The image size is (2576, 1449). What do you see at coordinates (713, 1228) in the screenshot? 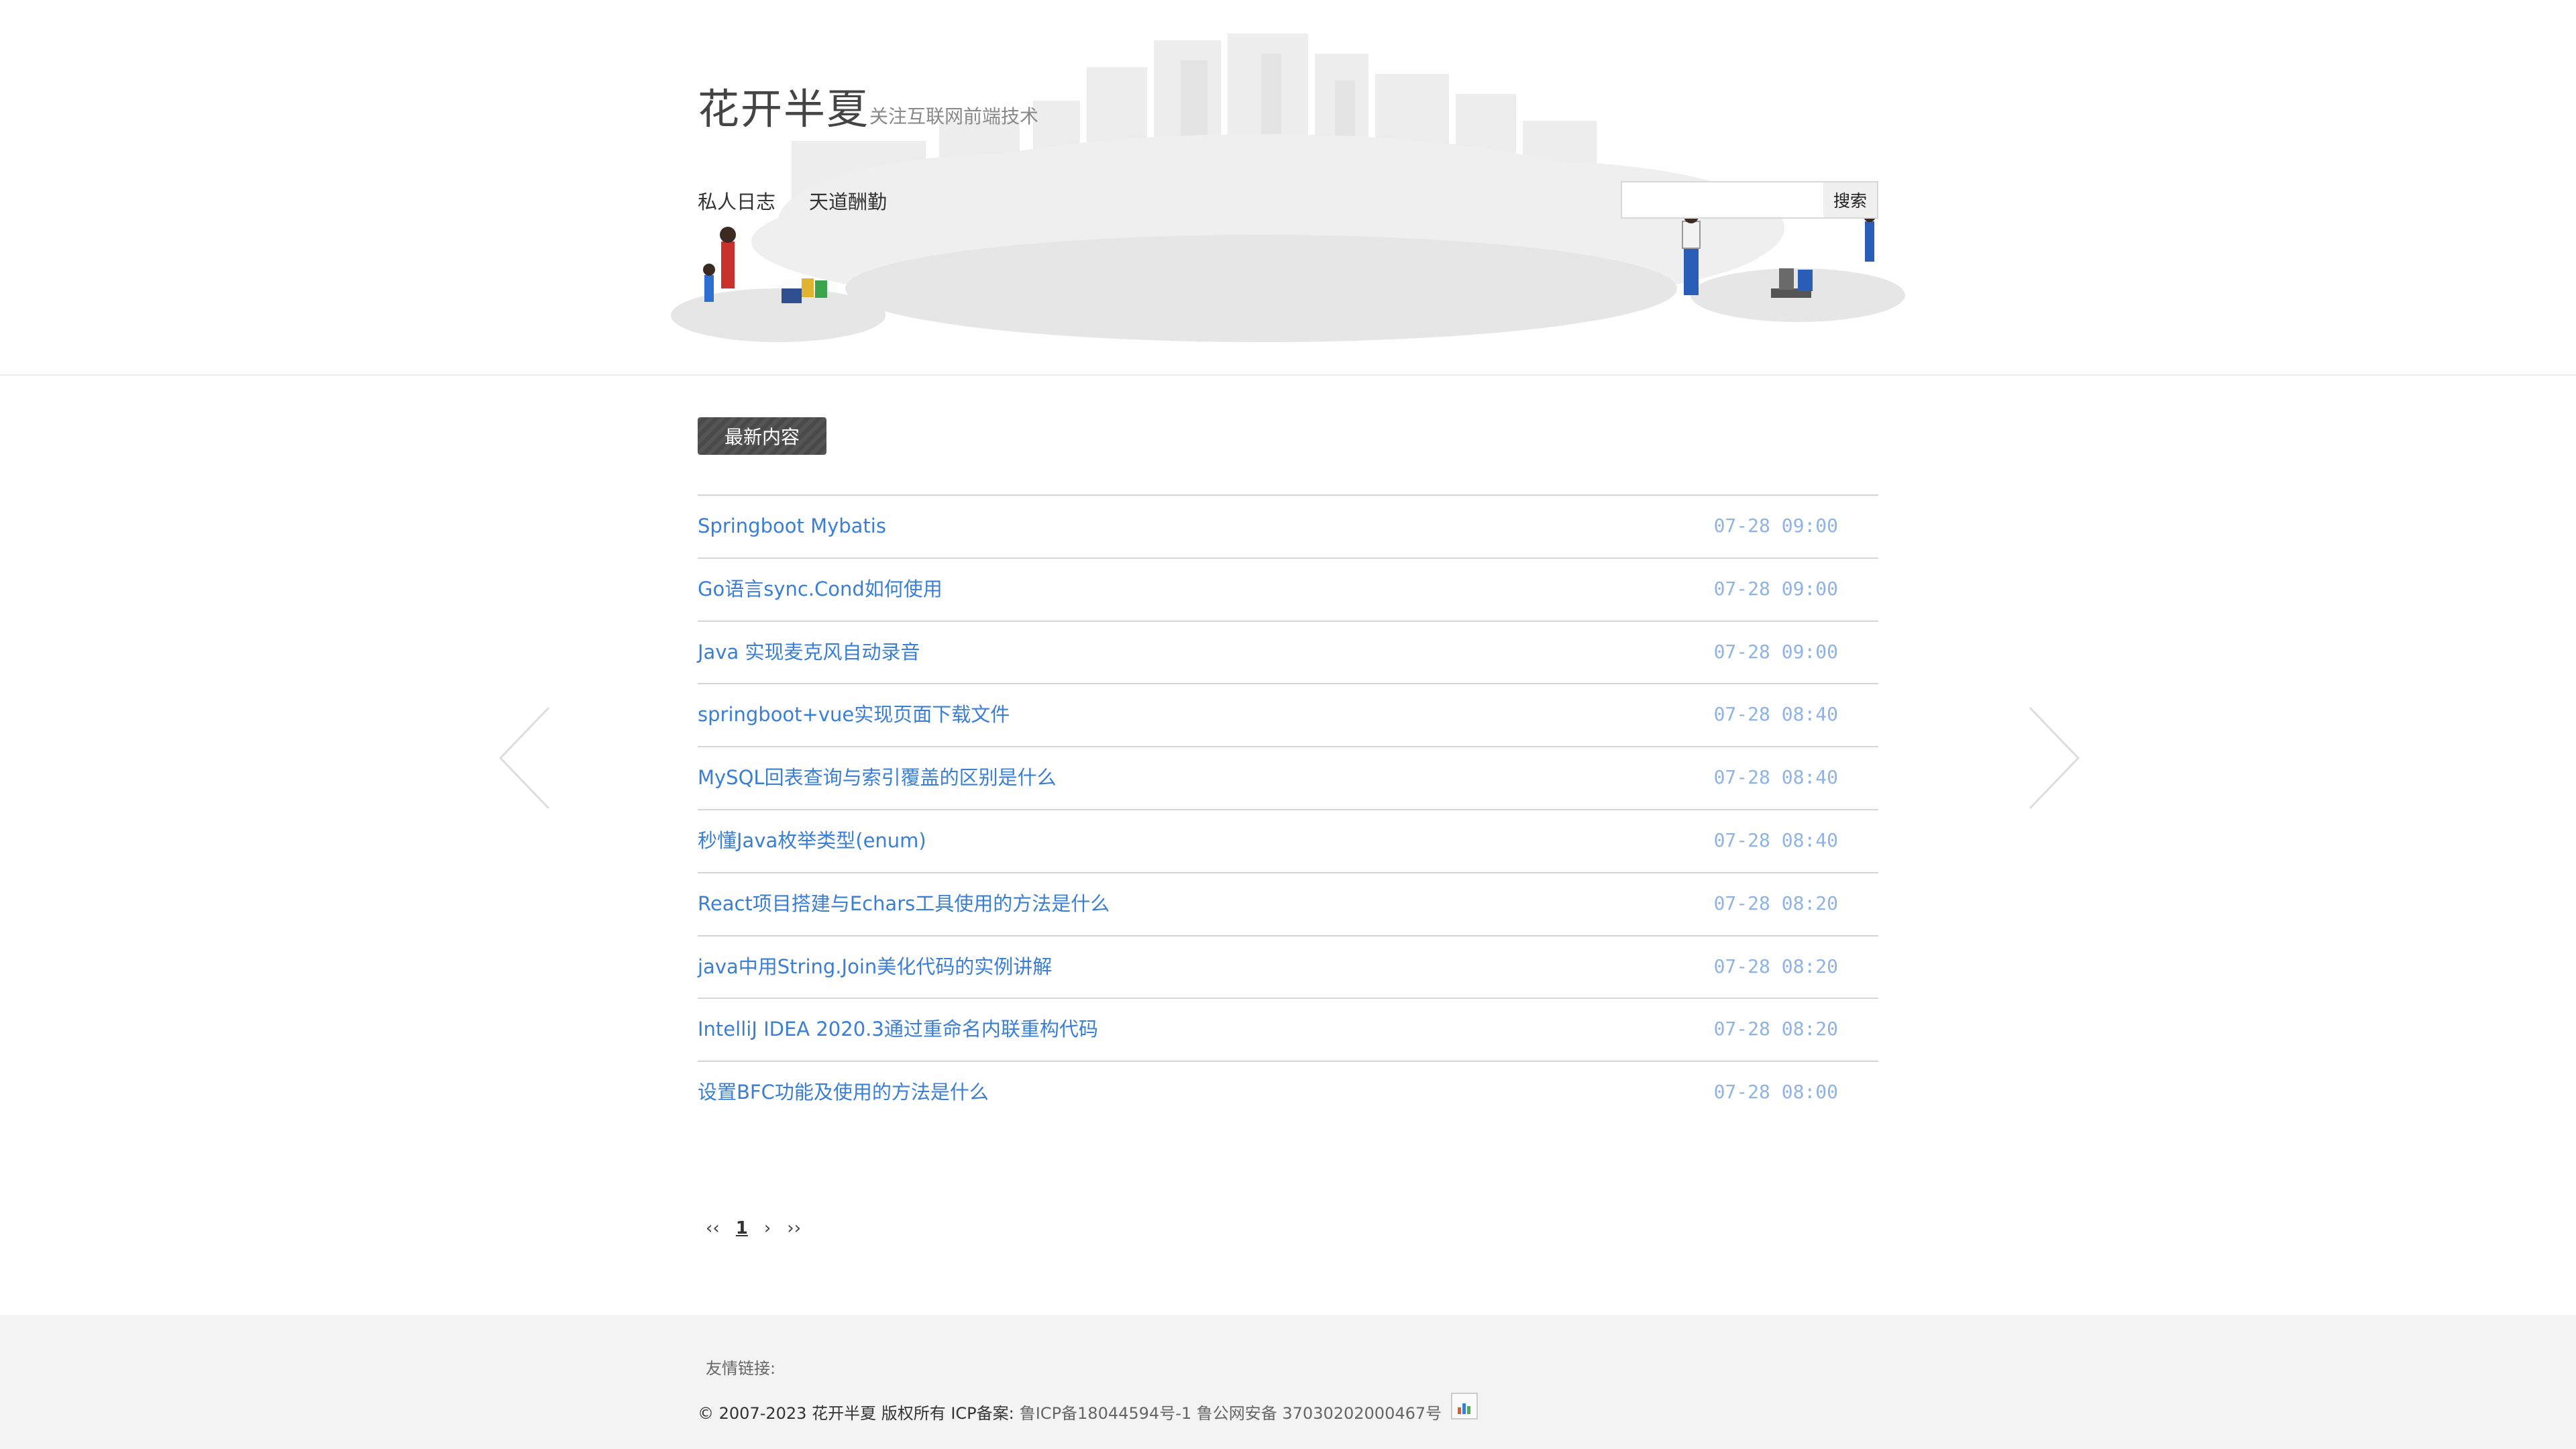
I see `pager-first: ‹‹` at bounding box center [713, 1228].